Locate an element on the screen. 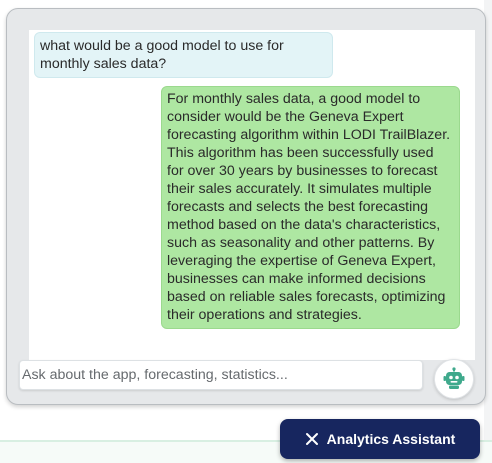 The image size is (492, 463). robot-icon is located at coordinates (454, 378).